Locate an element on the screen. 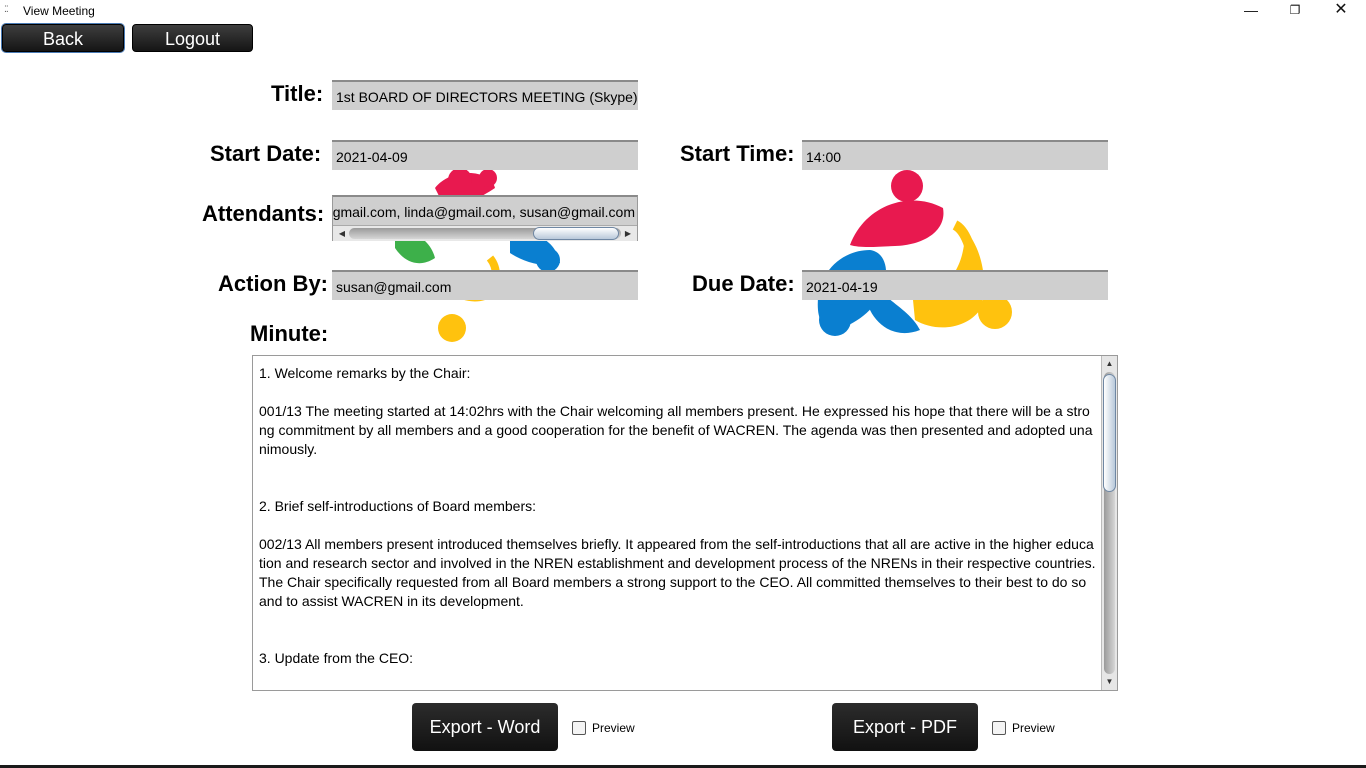  window-titlebar: ⁚⁚ View Meeting — ❐ ✕ is located at coordinates (683, 11).